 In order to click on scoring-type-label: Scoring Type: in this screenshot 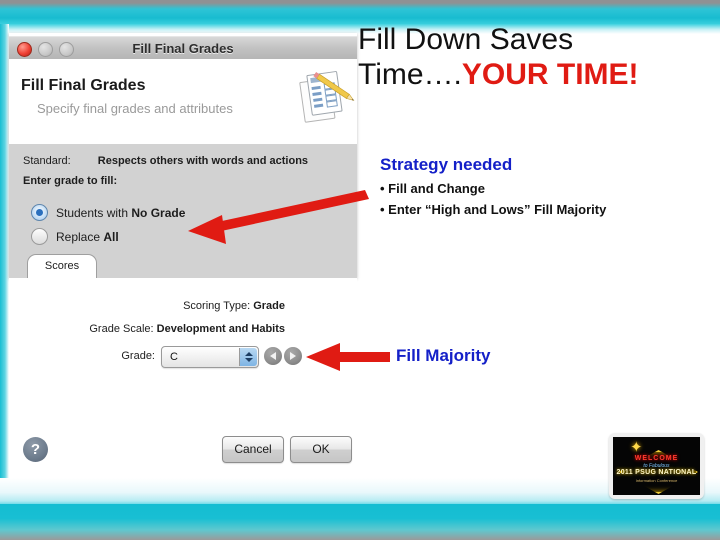, I will do `click(217, 306)`.